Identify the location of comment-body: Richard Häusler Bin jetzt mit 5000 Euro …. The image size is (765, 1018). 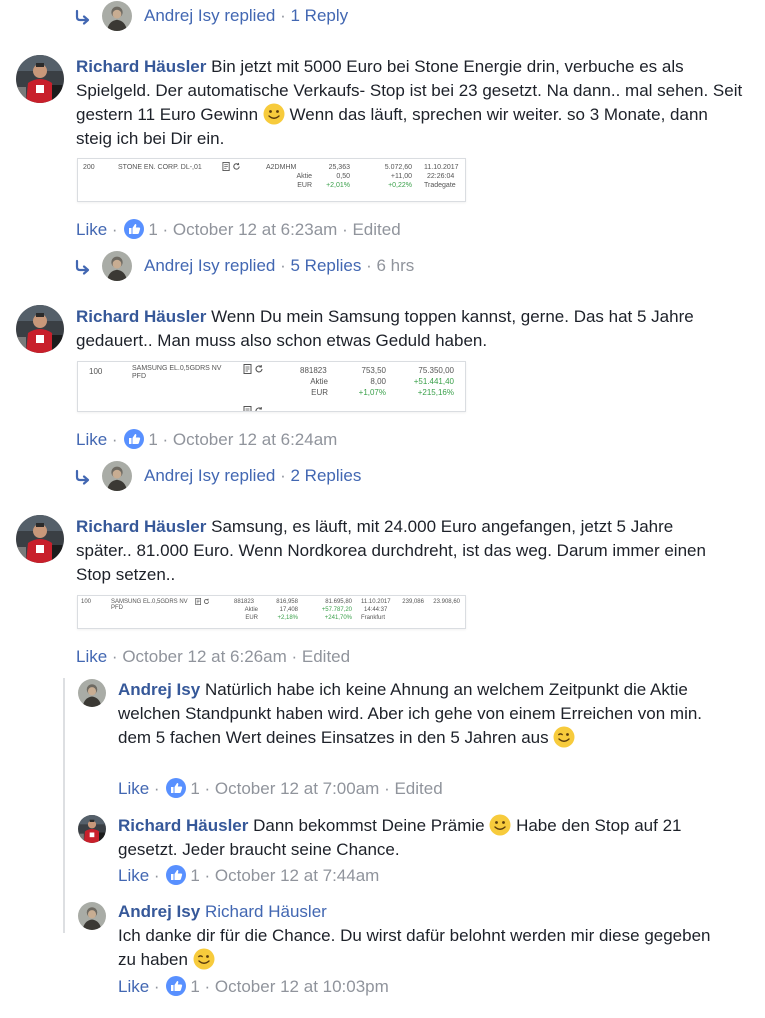
(411, 103).